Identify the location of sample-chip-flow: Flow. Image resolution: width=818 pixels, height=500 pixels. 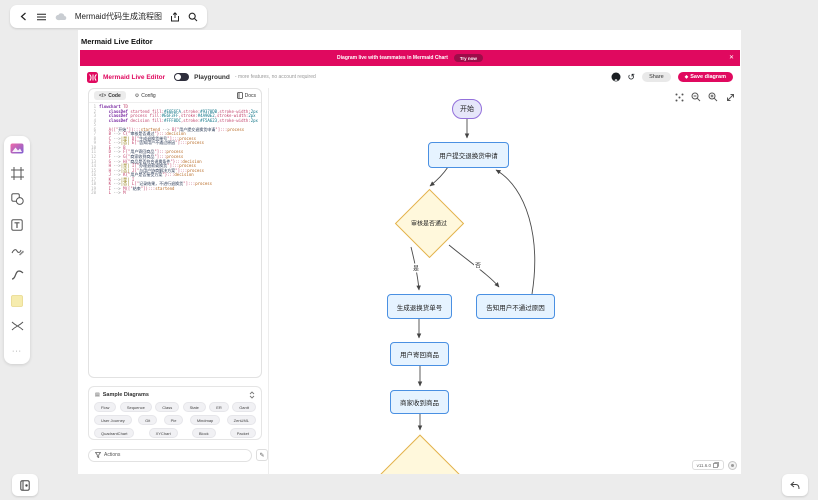
(105, 407).